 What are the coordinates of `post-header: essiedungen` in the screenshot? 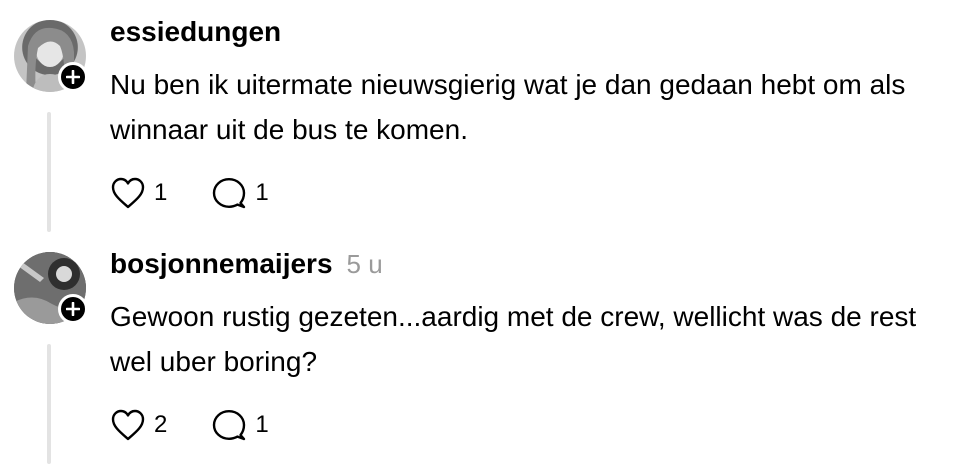 It's located at (195, 32).